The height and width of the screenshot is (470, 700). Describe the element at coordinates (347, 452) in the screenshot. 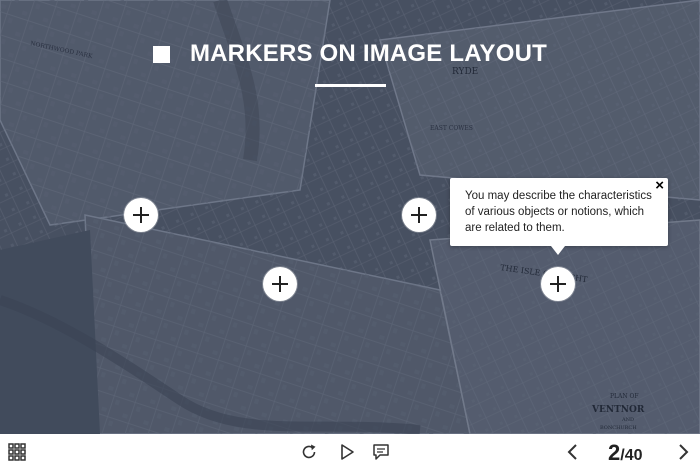

I see `play-icon` at that location.